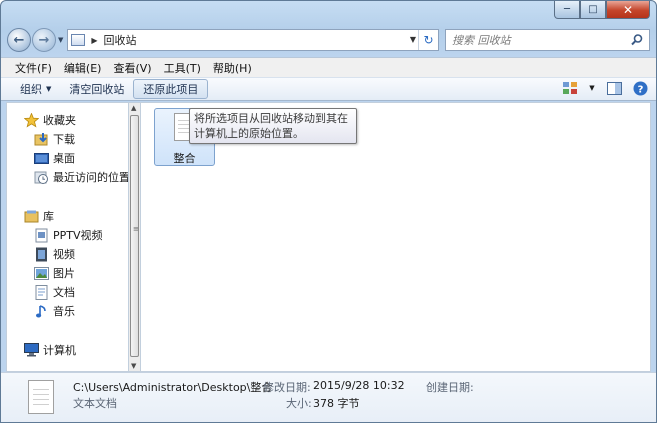 The image size is (659, 425). I want to click on search-input, so click(537, 40).